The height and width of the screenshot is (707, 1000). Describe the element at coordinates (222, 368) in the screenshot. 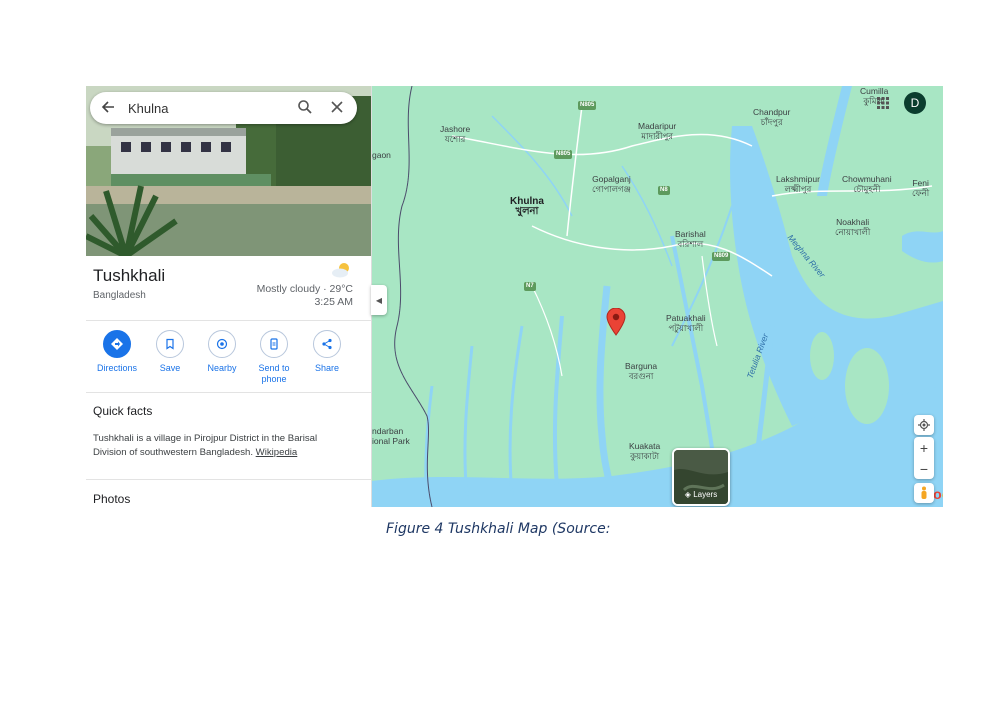

I see `action-label: Nearby` at that location.